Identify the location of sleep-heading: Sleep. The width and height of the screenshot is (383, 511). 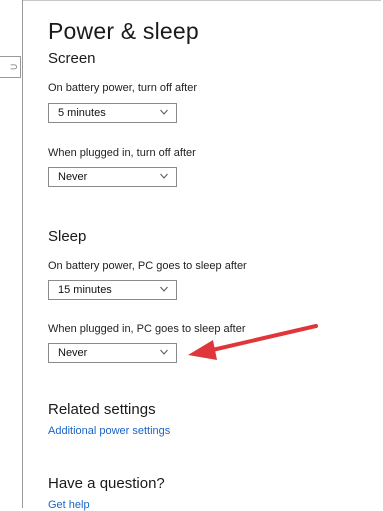
(67, 236).